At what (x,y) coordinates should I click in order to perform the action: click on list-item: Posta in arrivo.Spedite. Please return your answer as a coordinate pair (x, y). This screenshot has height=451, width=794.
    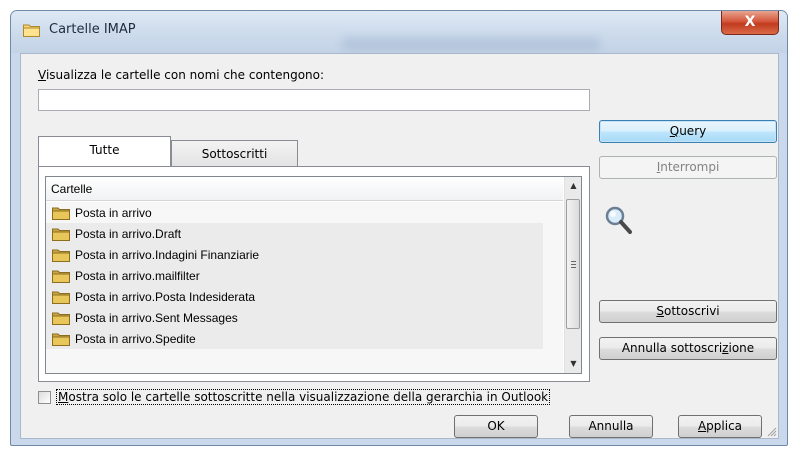
    Looking at the image, I should click on (294, 338).